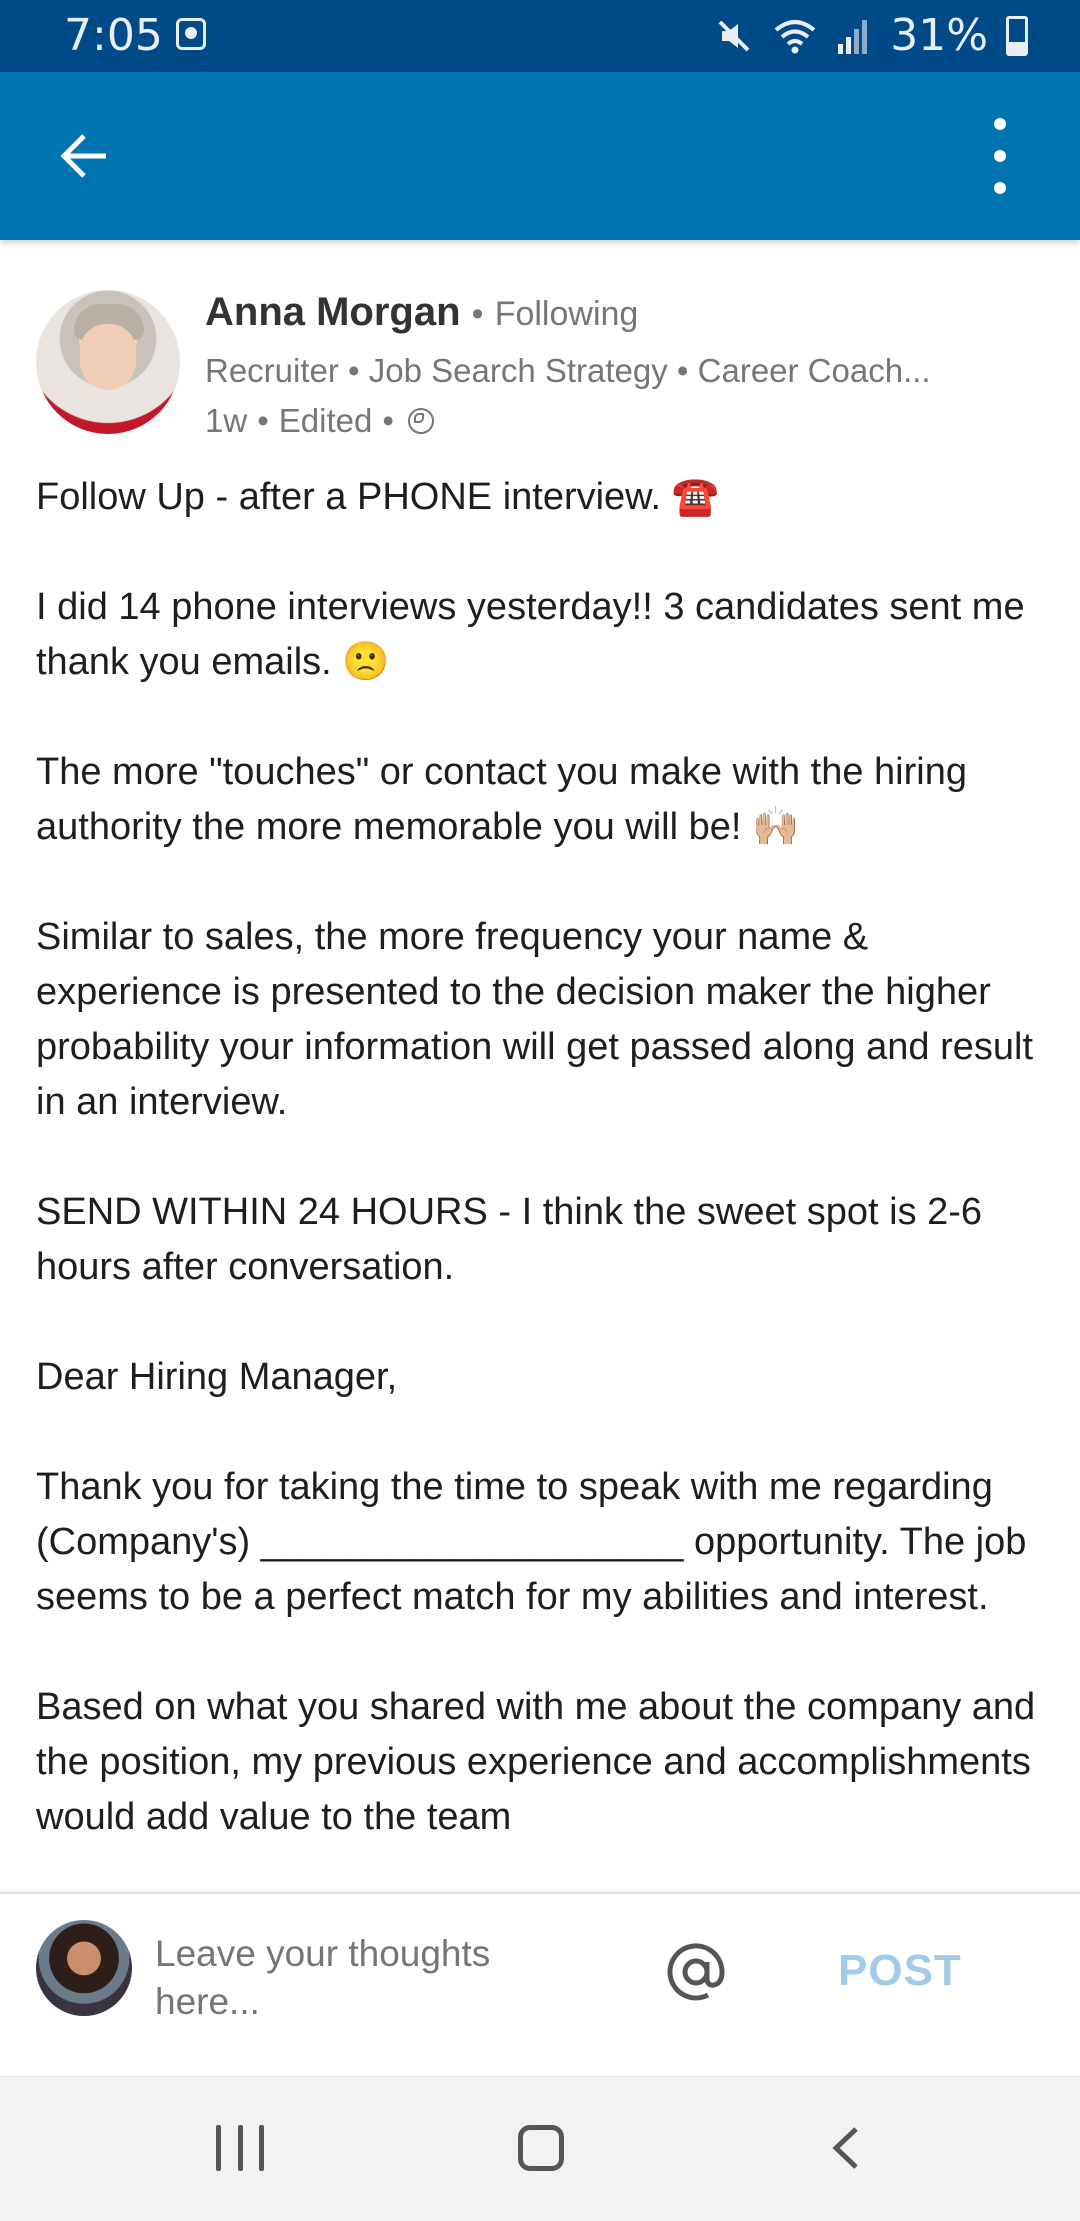 The height and width of the screenshot is (2221, 1080). What do you see at coordinates (853, 36) in the screenshot?
I see `signal-icon` at bounding box center [853, 36].